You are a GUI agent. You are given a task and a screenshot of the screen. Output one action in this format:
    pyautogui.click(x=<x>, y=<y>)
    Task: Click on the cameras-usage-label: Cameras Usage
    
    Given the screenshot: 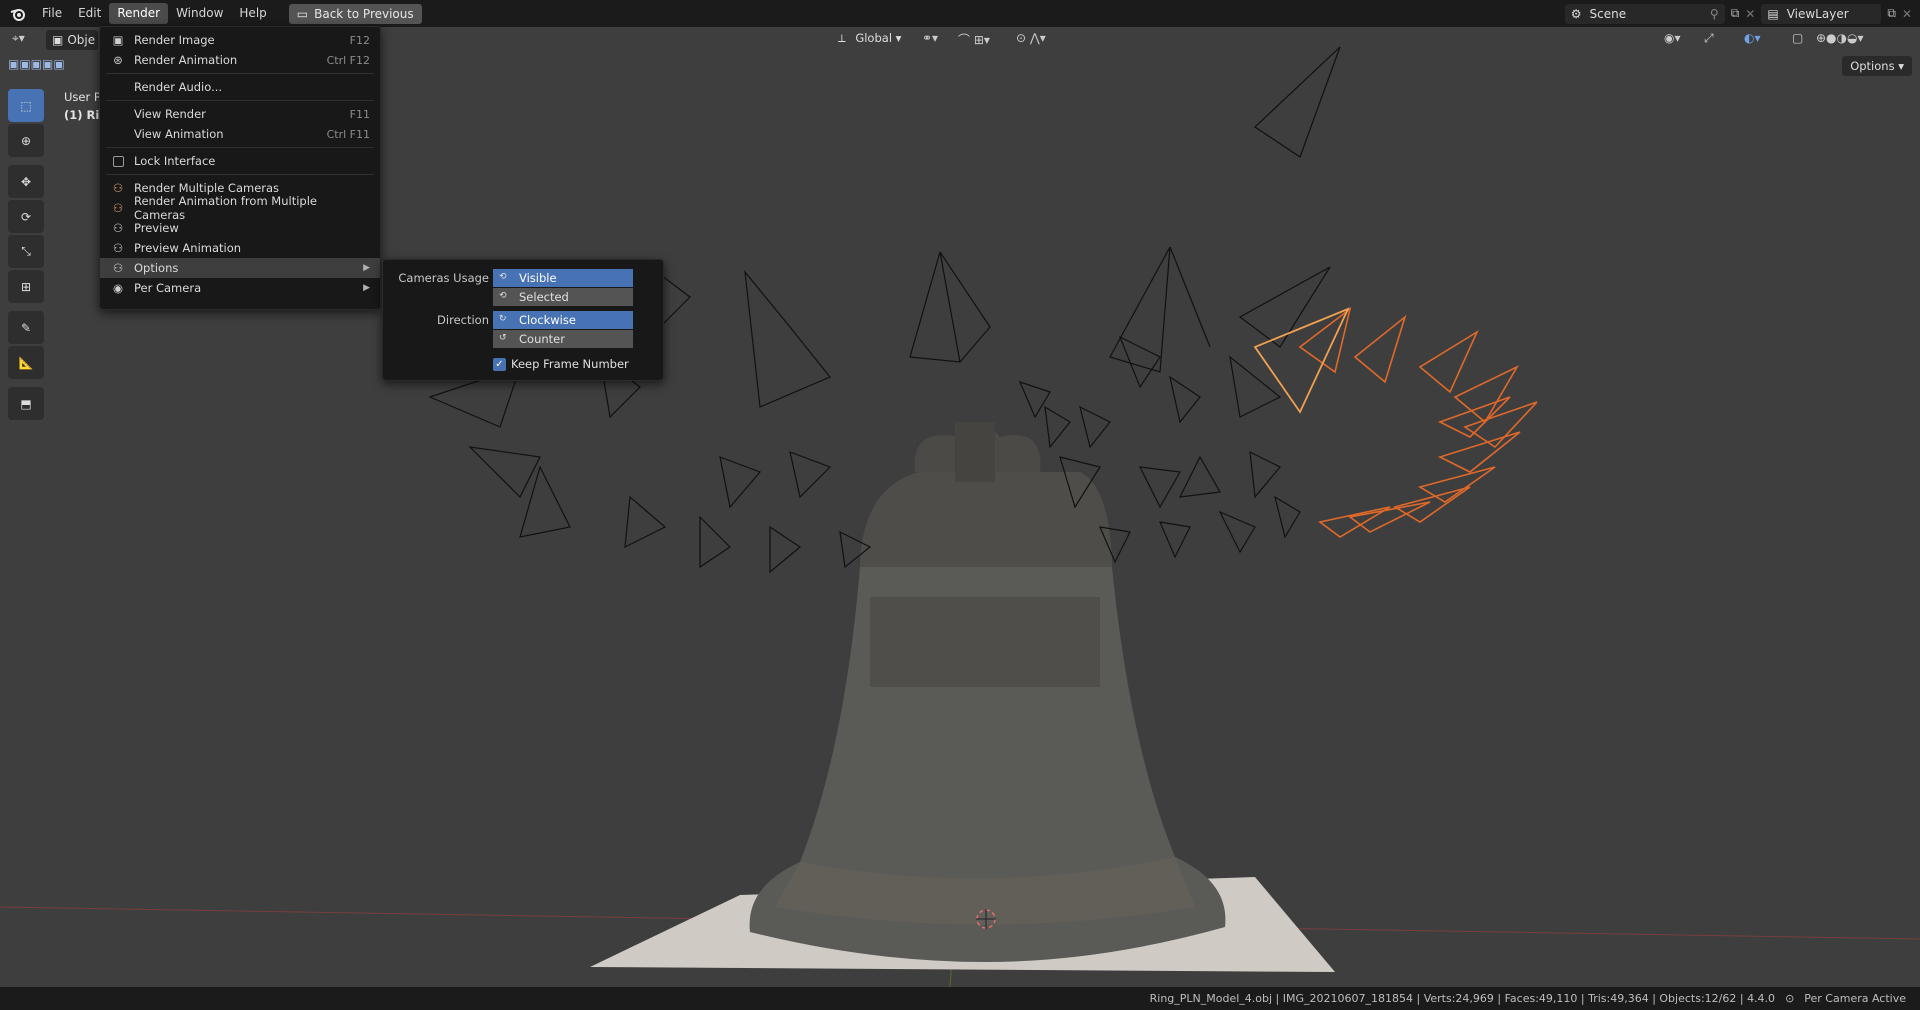 What is the action you would take?
    pyautogui.click(x=443, y=278)
    